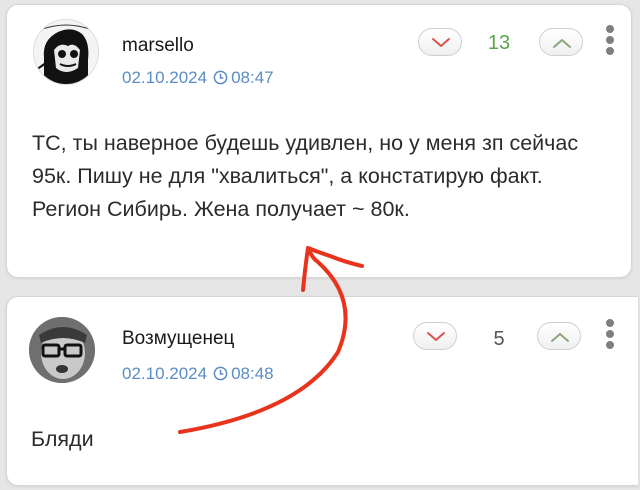 This screenshot has height=490, width=640. I want to click on comment-score: 13, so click(499, 43).